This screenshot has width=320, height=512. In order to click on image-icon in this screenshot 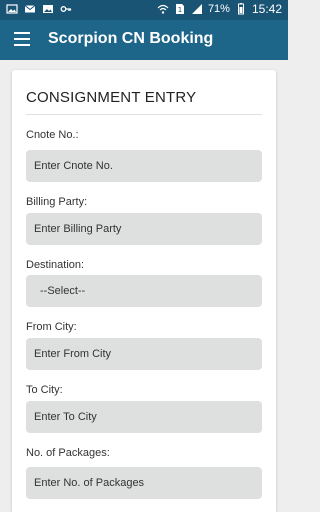, I will do `click(12, 9)`.